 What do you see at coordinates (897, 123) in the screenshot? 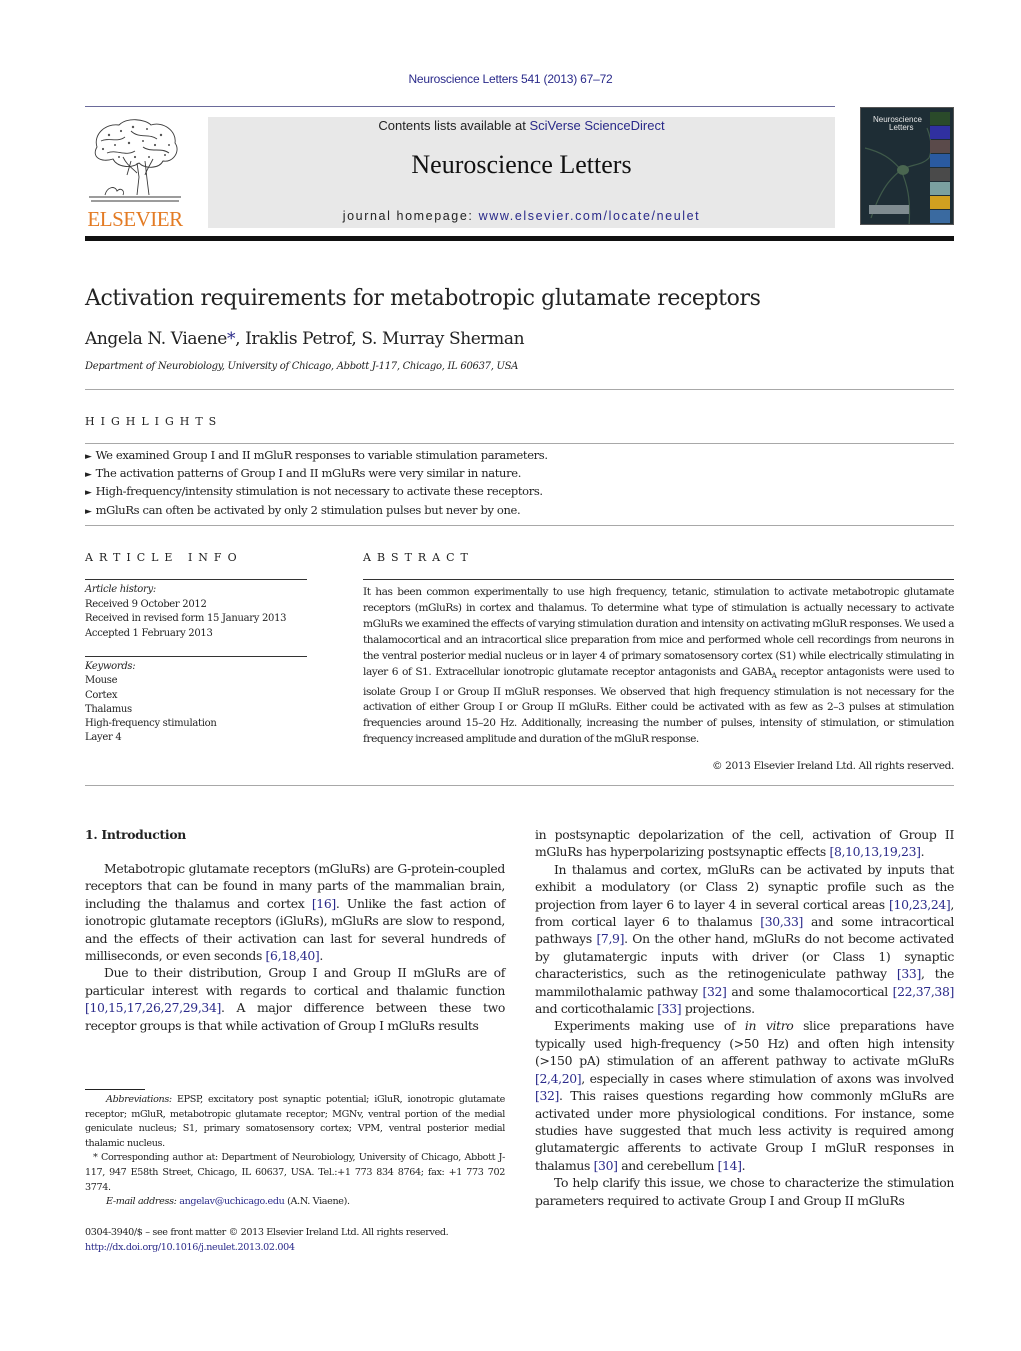
I see `cover-title: Neuroscience Letters` at bounding box center [897, 123].